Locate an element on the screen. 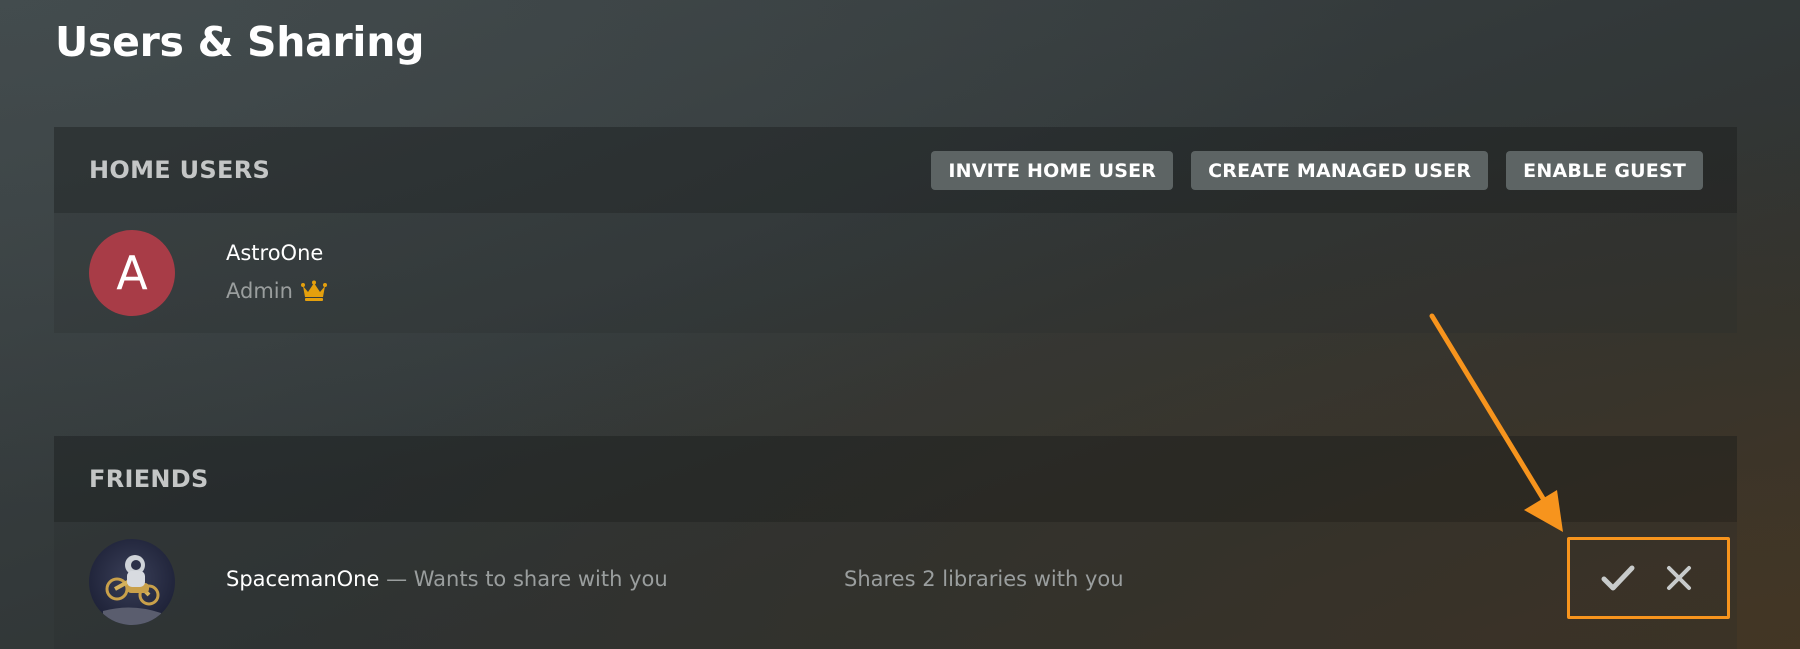 The image size is (1800, 649). home-user-role: Admin is located at coordinates (276, 291).